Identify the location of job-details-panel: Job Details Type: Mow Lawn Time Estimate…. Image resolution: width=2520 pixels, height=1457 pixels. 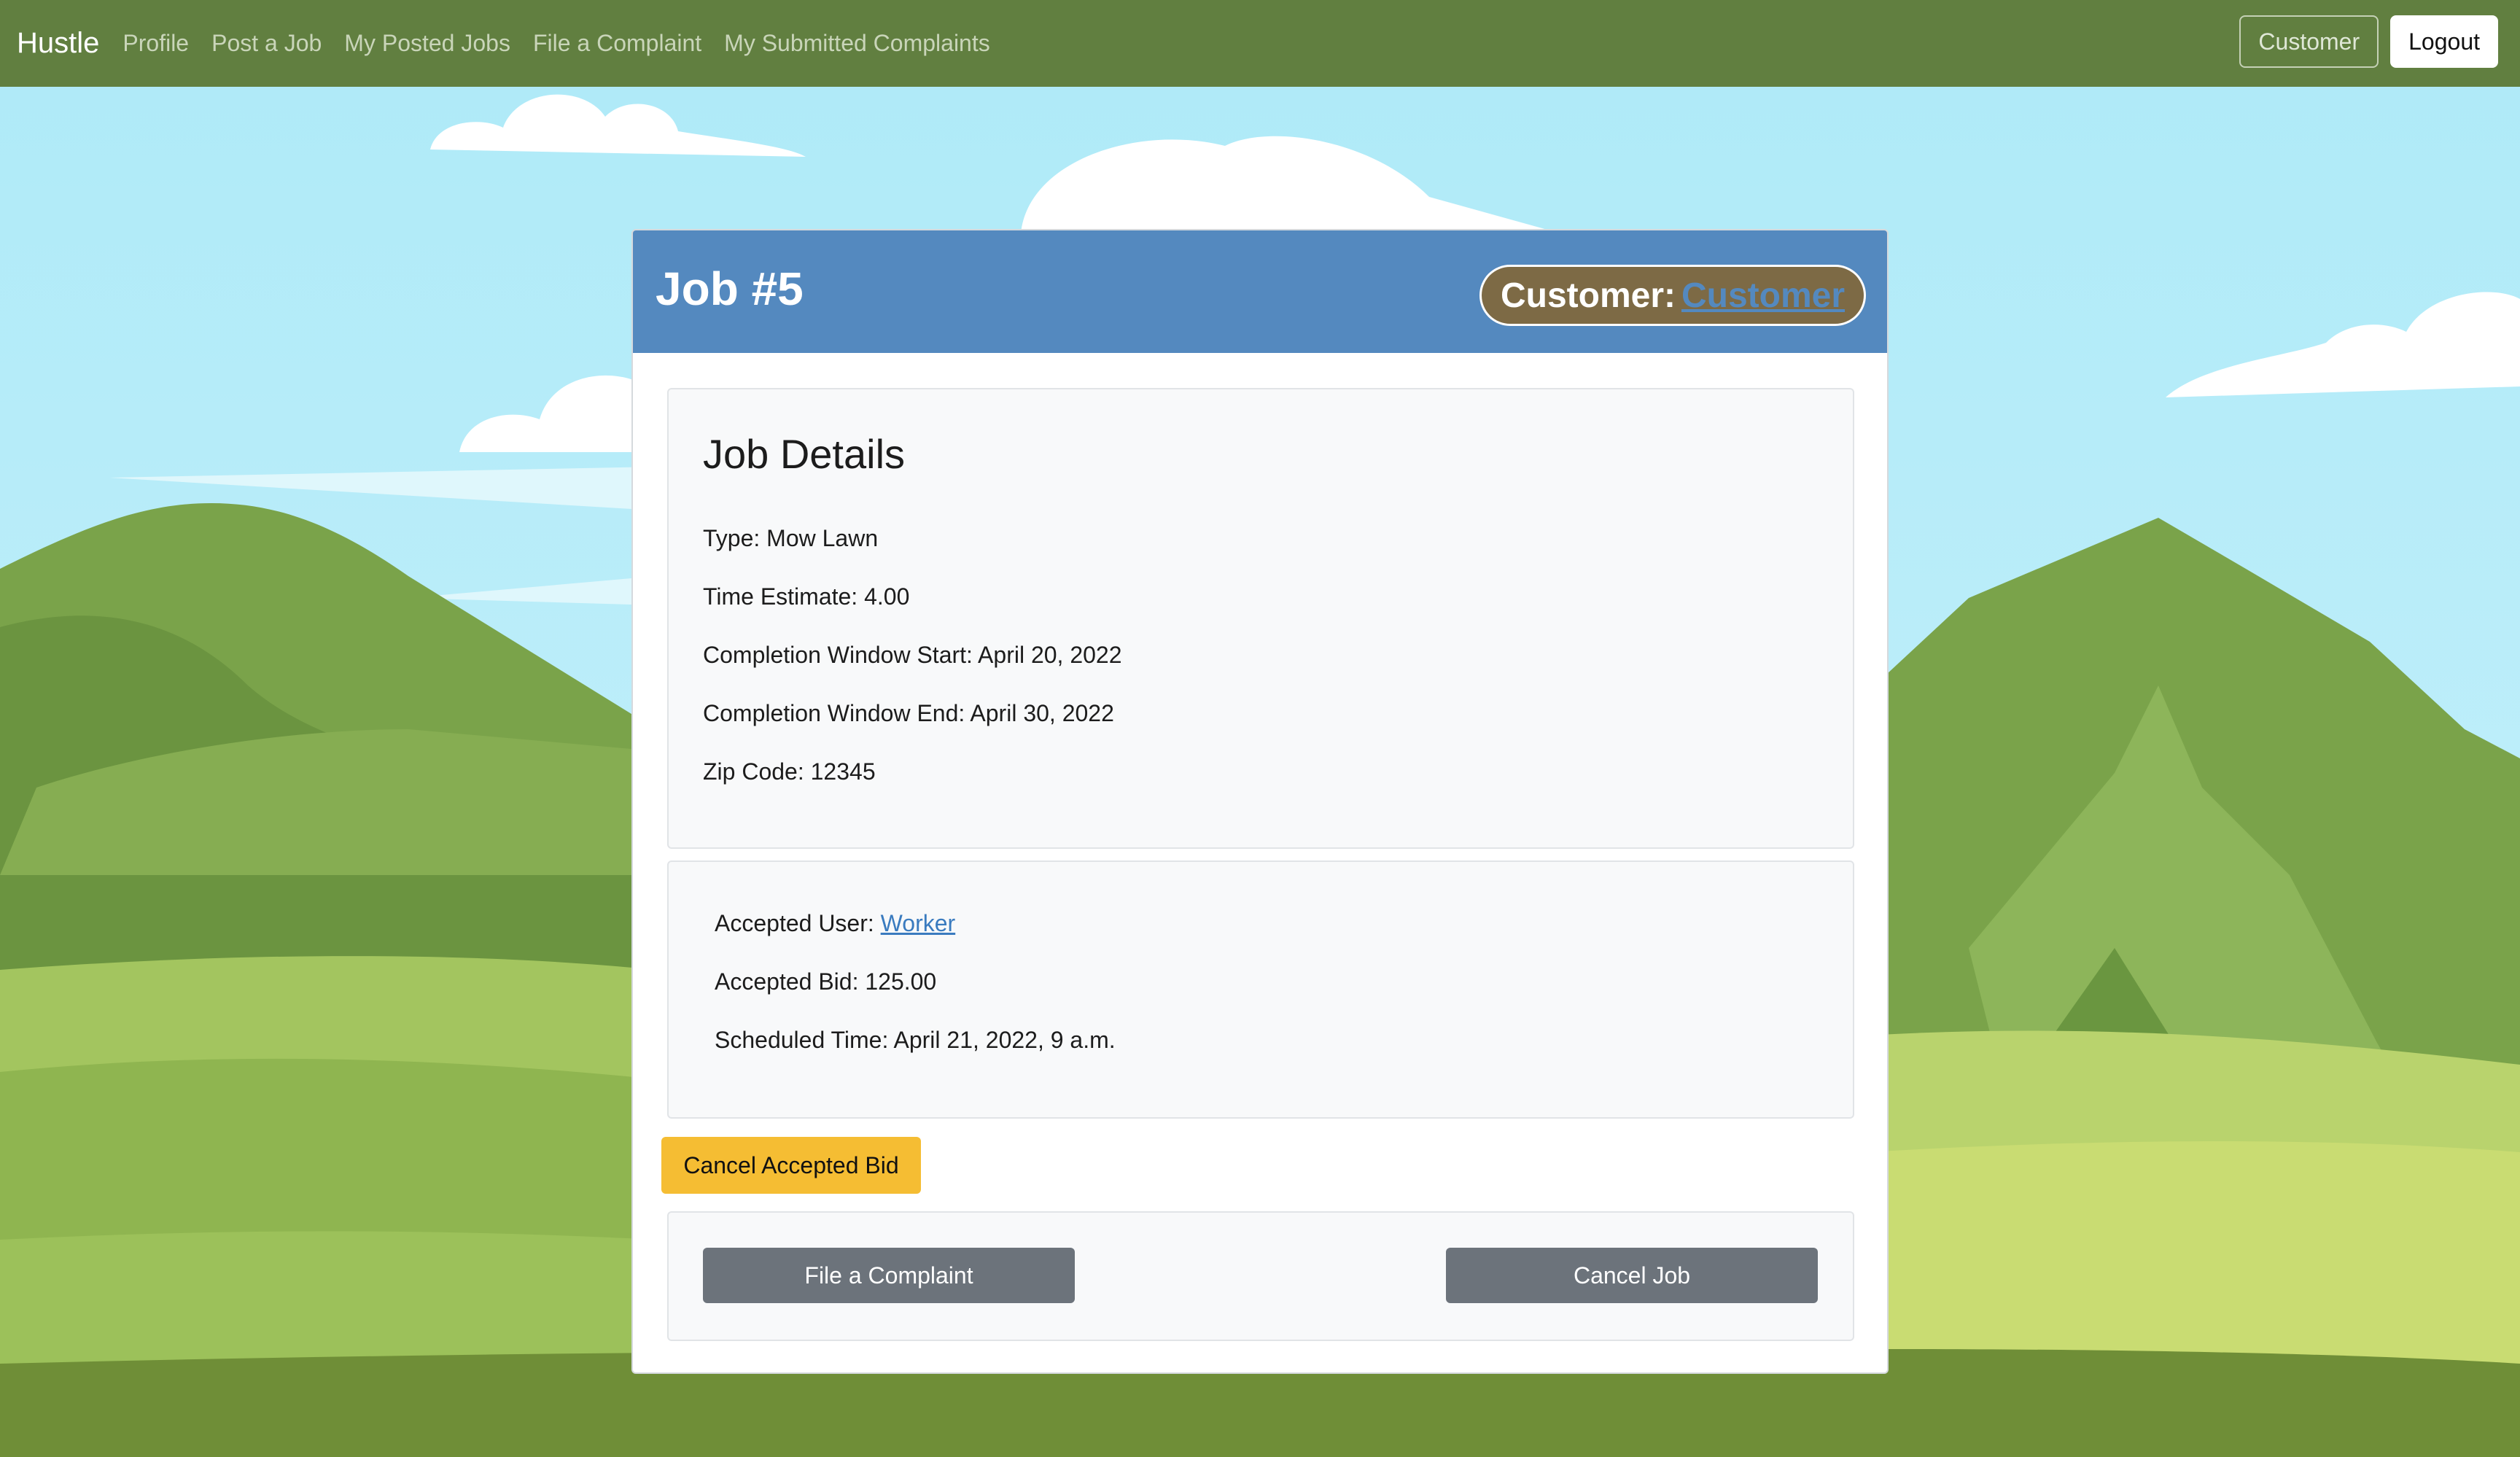
(1260, 619).